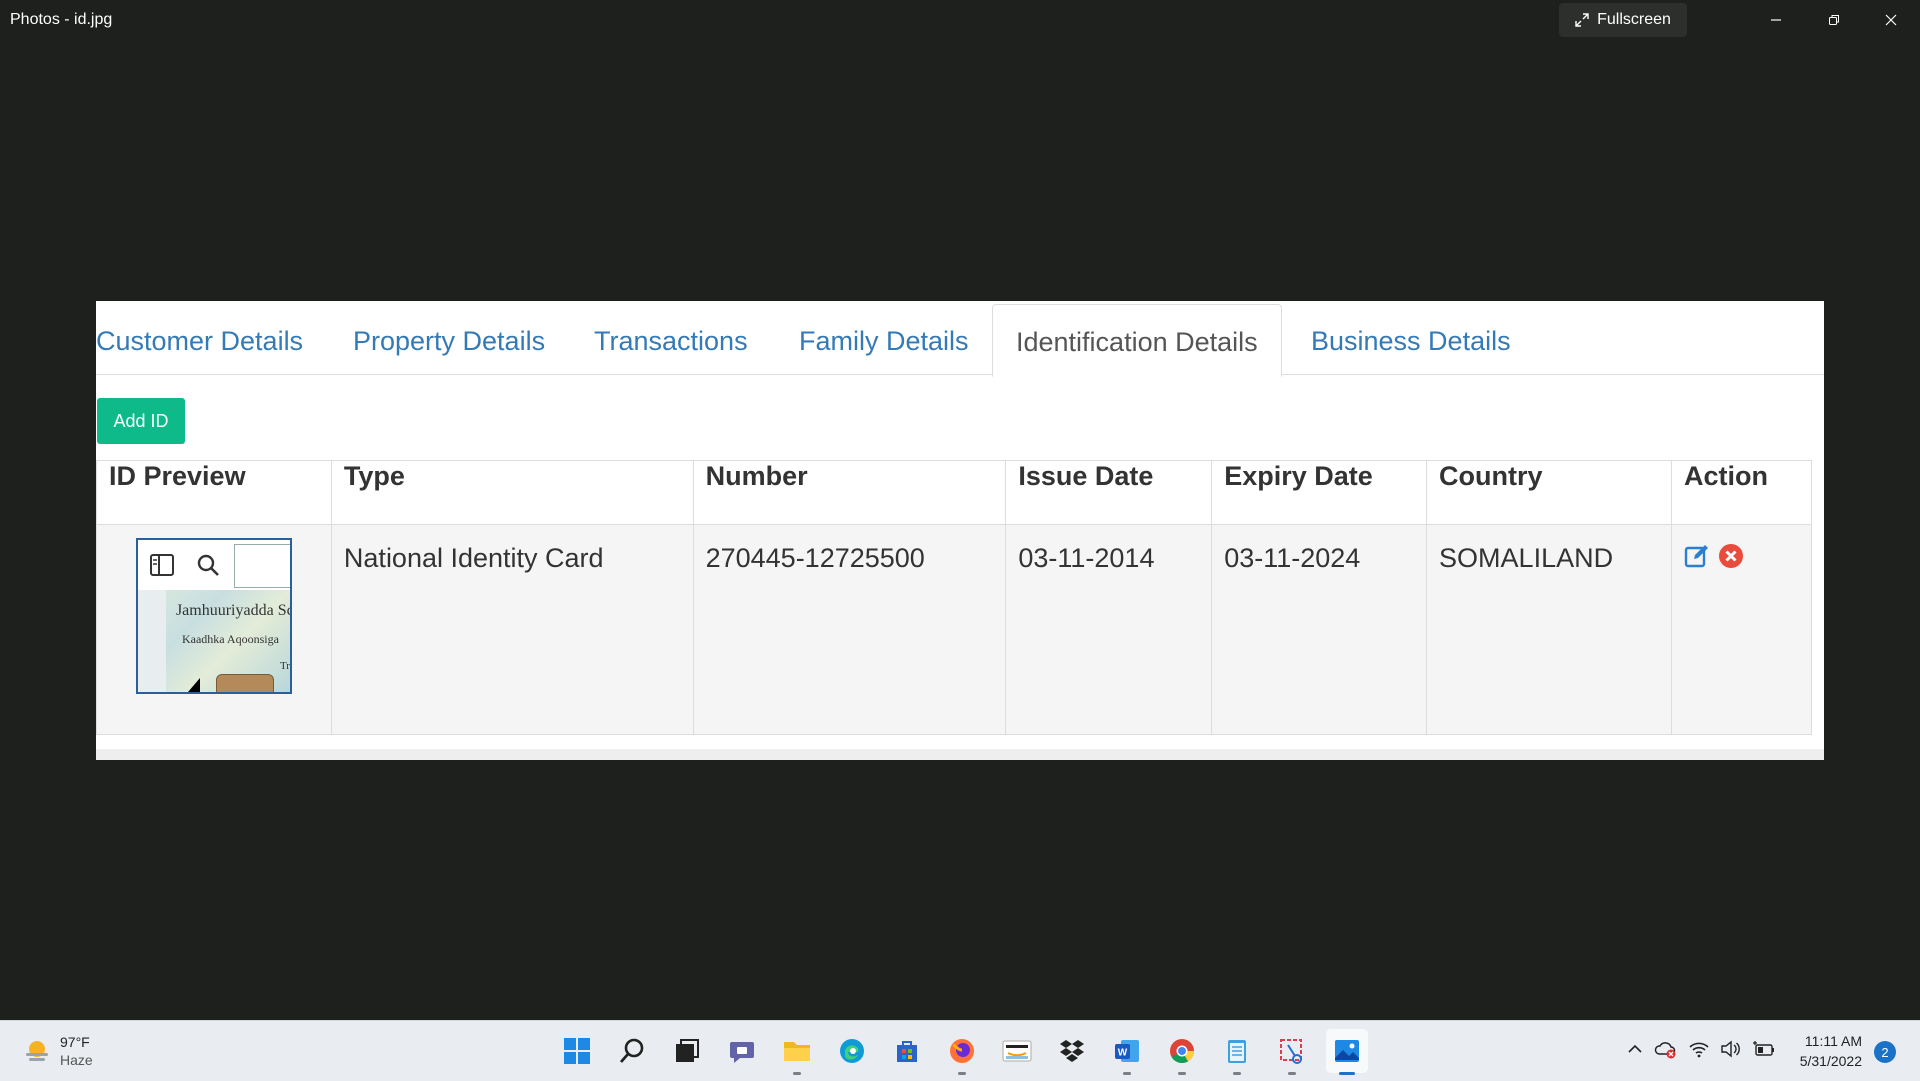 The width and height of the screenshot is (1920, 1081). I want to click on active-indicator, so click(1347, 1073).